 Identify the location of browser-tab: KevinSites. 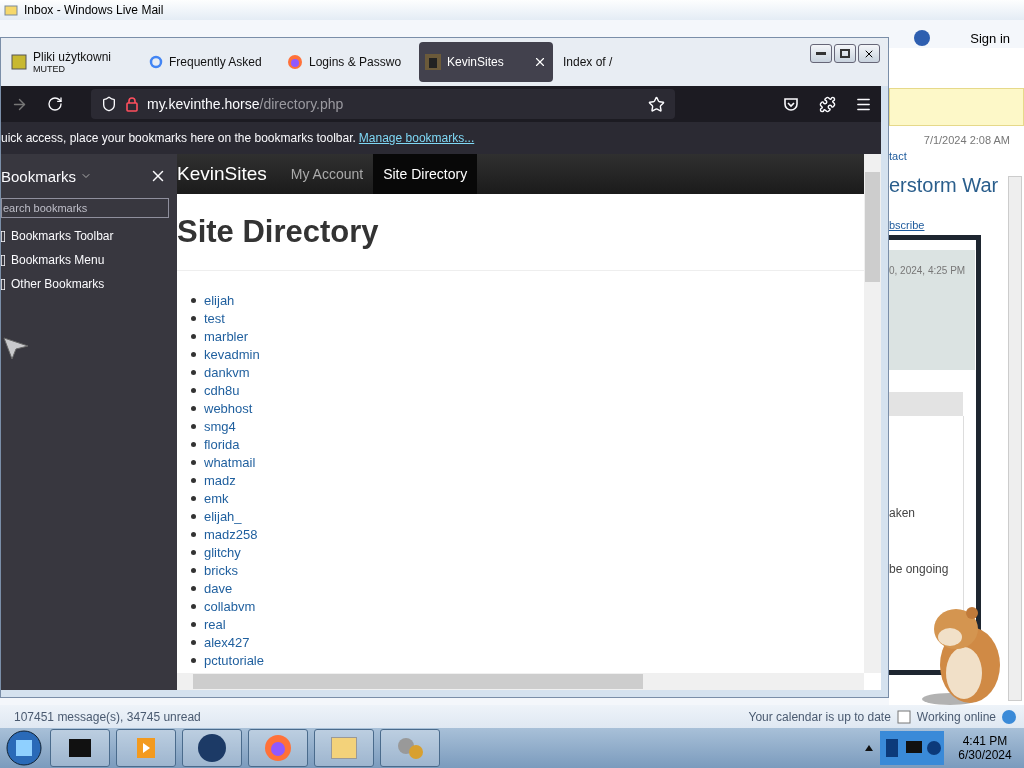
(486, 62).